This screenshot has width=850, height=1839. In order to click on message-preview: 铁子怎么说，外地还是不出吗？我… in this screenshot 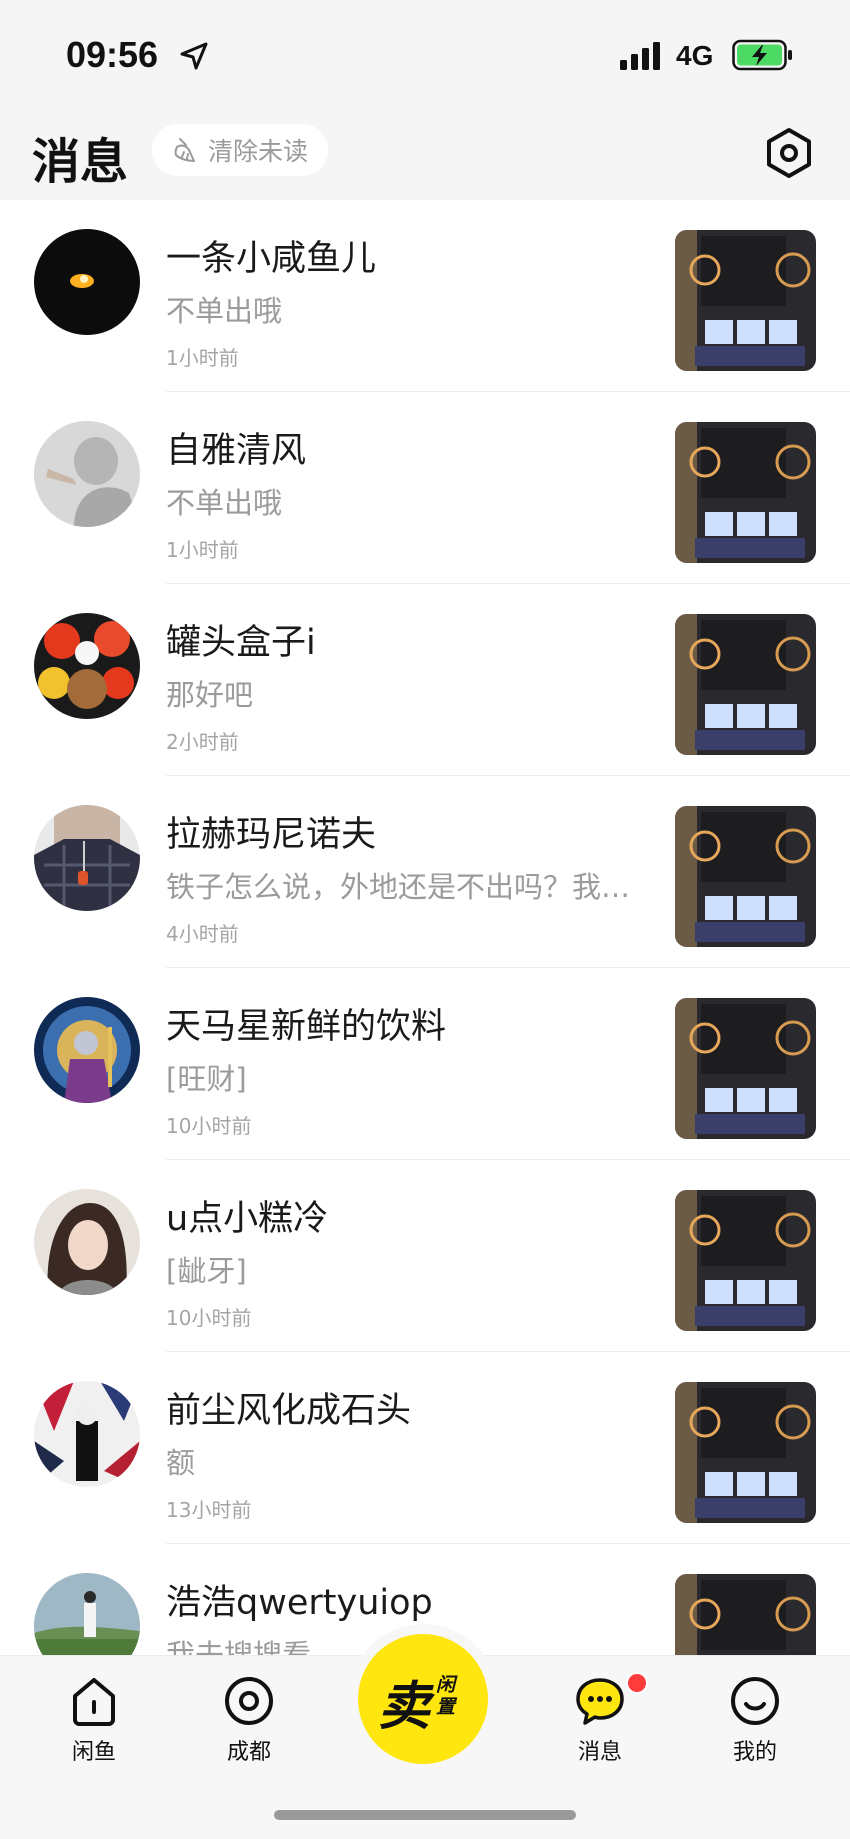, I will do `click(398, 887)`.